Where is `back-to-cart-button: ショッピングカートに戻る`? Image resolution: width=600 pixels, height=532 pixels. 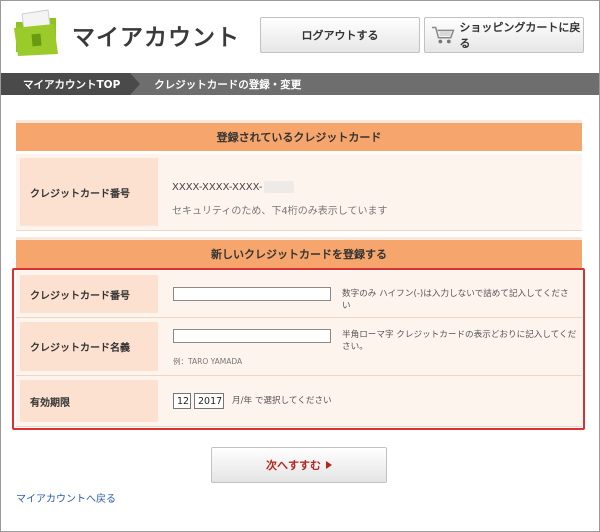 back-to-cart-button: ショッピングカートに戻る is located at coordinates (504, 35).